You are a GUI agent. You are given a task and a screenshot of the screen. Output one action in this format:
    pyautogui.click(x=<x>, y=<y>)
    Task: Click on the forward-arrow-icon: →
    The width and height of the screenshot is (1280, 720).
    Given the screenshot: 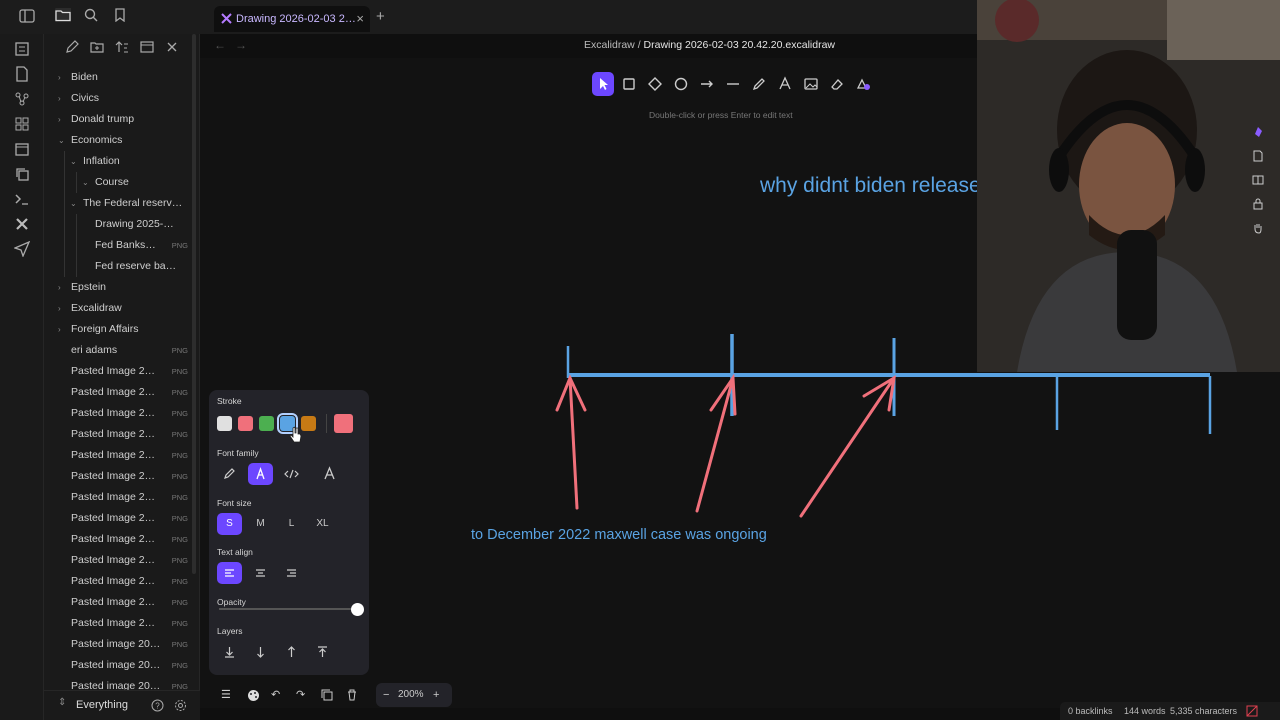 What is the action you would take?
    pyautogui.click(x=241, y=45)
    